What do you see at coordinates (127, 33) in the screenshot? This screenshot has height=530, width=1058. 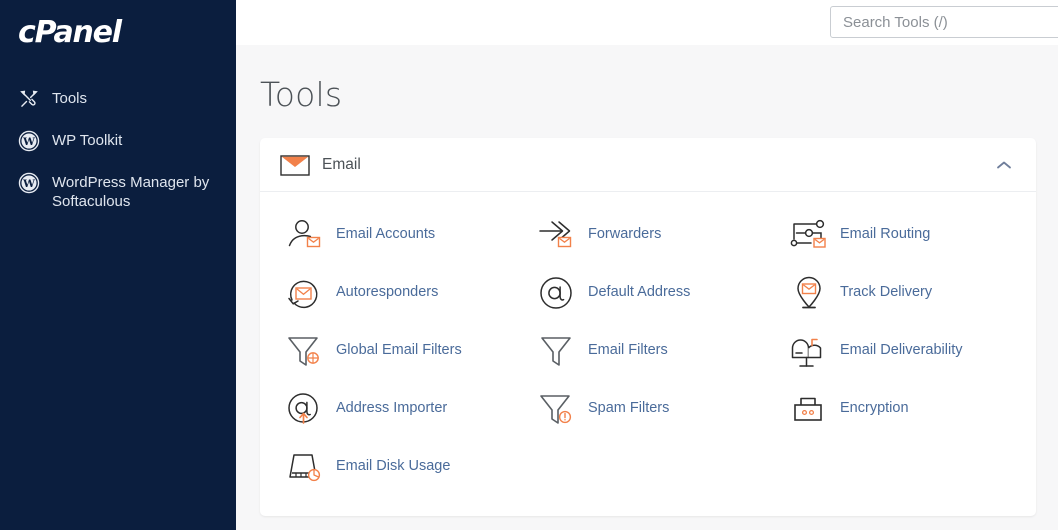 I see `cpanel-logo: cPanel` at bounding box center [127, 33].